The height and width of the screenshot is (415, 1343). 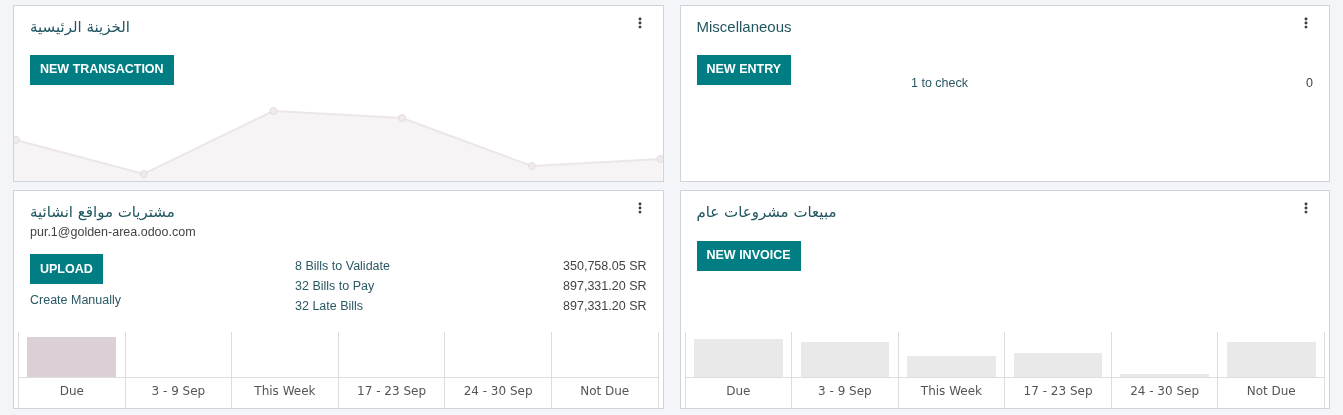 I want to click on stat-value: 0, so click(x=1309, y=83).